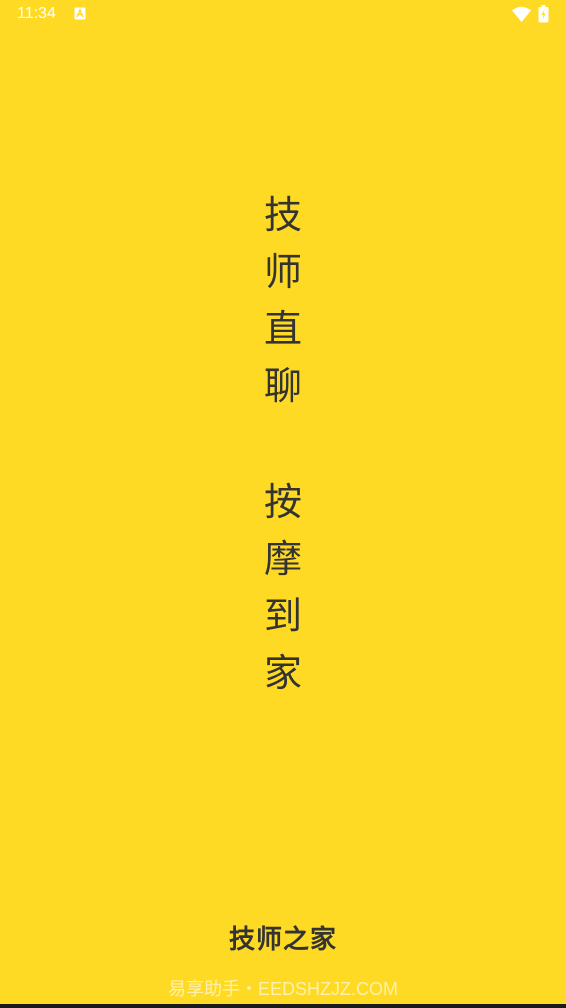  I want to click on wifi-icon, so click(521, 14).